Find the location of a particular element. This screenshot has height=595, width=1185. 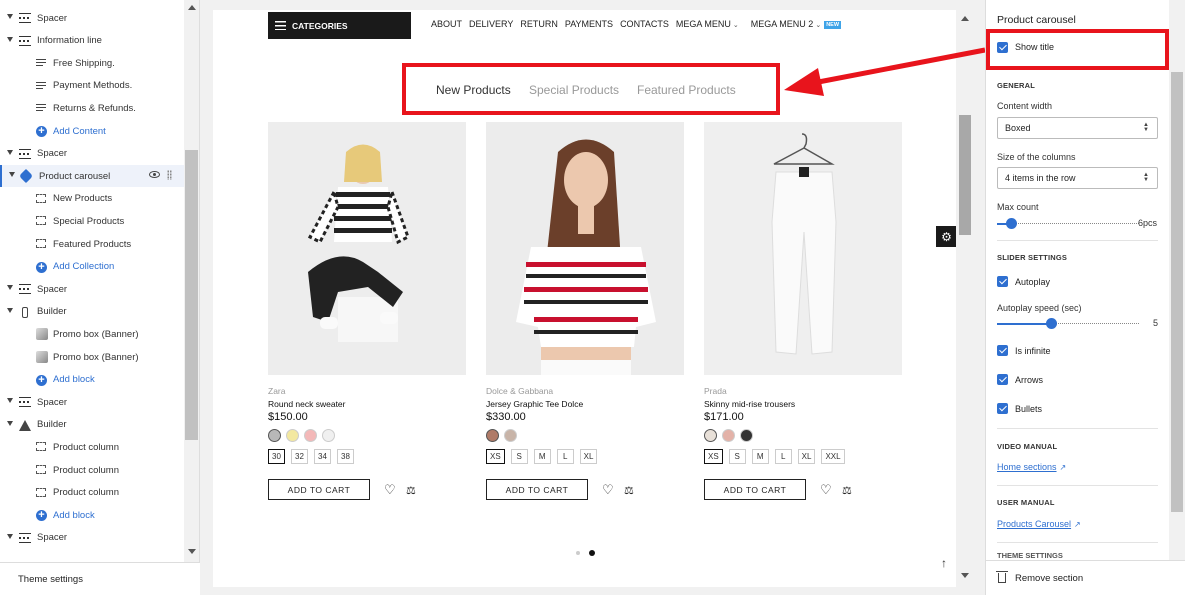

sidebar-item: + Add Collection is located at coordinates (92, 267).